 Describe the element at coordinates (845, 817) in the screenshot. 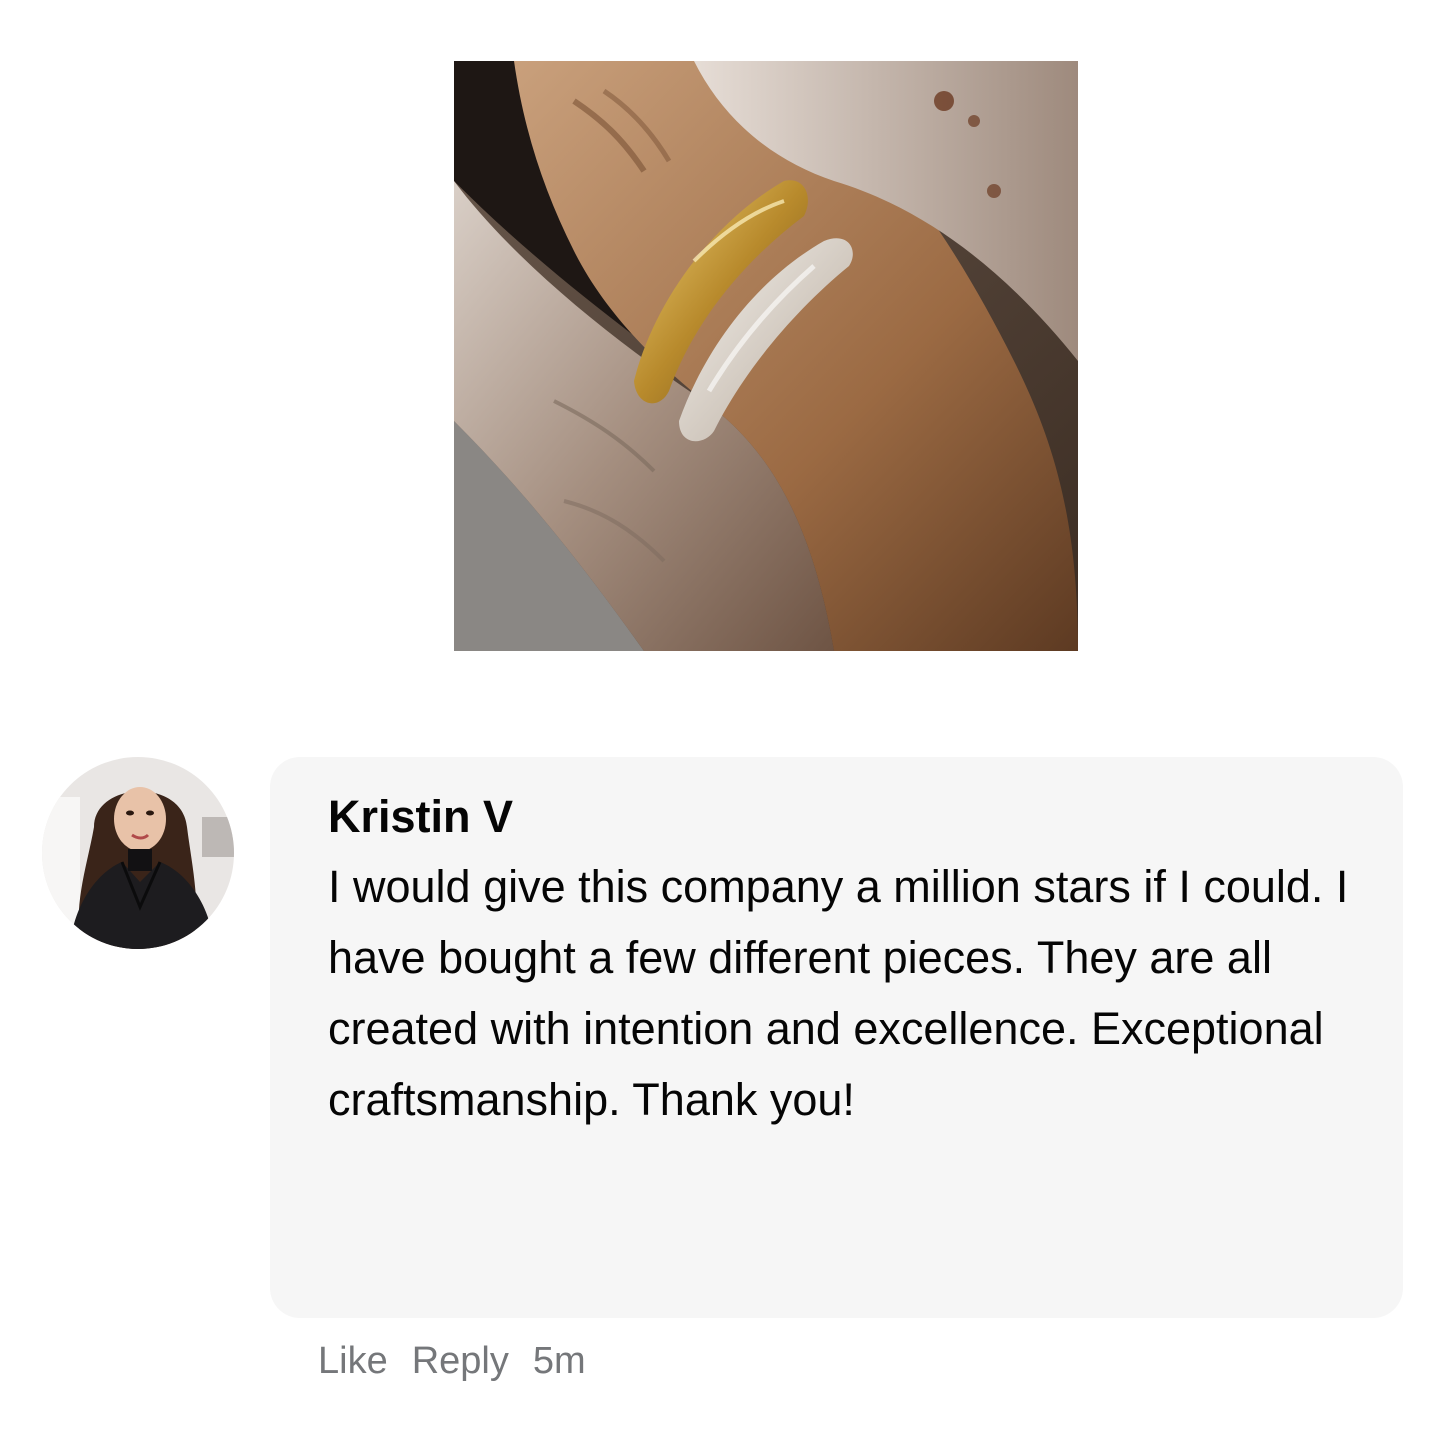

I see `comment-author: Kristin V` at that location.